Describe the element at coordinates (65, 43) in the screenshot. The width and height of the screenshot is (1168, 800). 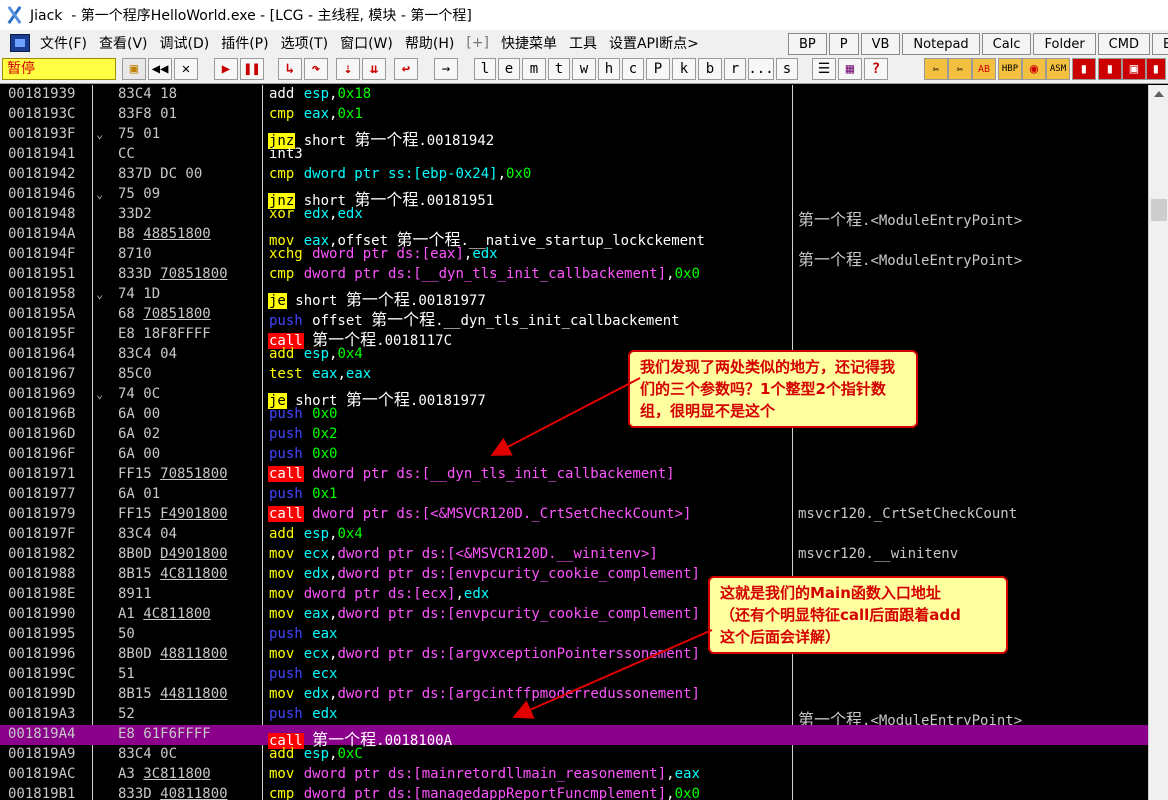
I see `menu-file: 文件(F)` at that location.